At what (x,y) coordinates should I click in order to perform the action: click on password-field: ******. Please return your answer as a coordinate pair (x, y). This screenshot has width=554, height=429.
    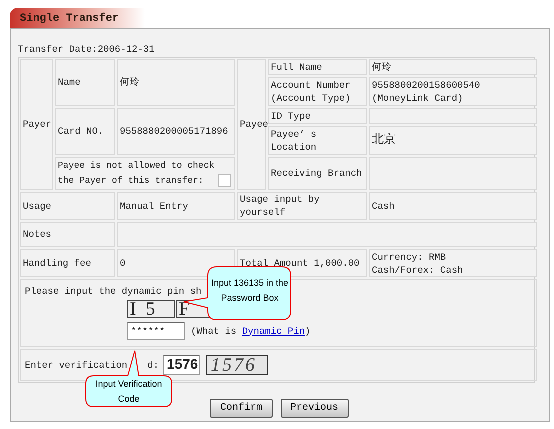
    Looking at the image, I should click on (156, 331).